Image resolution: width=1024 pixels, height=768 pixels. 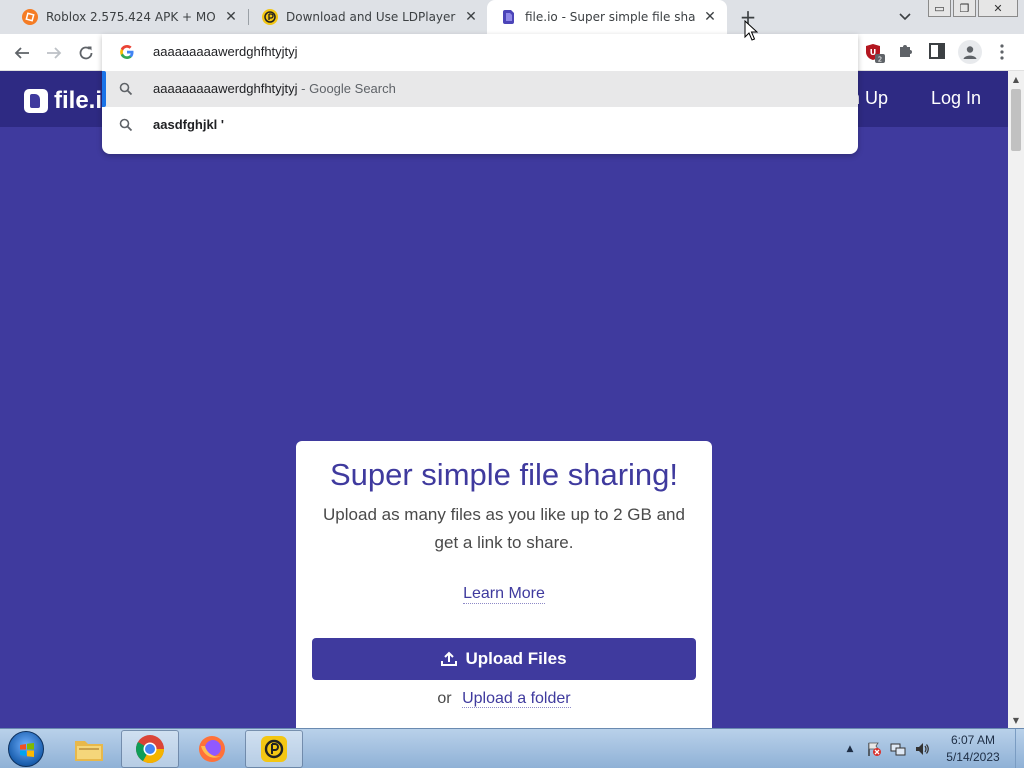 What do you see at coordinates (874, 749) in the screenshot?
I see `action-center-flag-icon` at bounding box center [874, 749].